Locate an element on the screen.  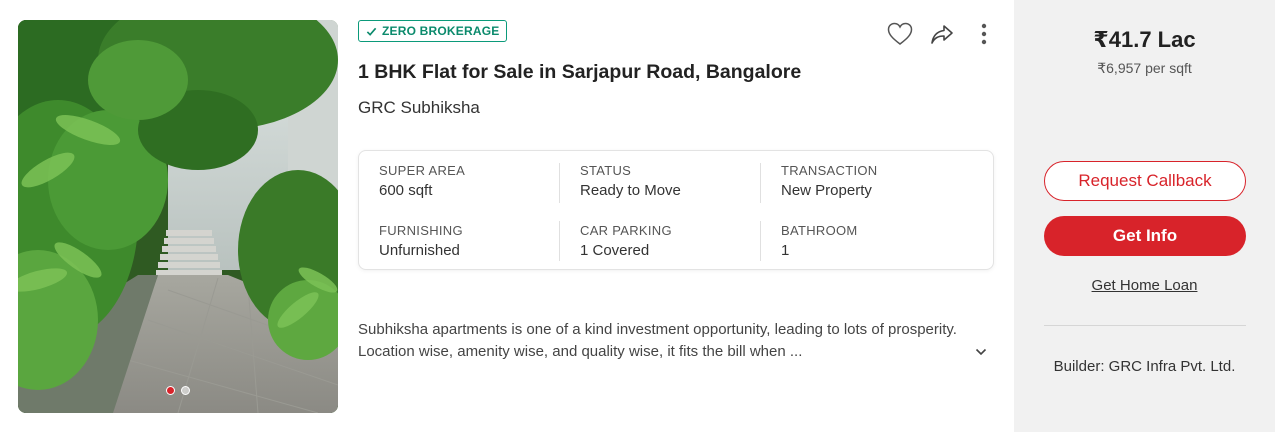
get-home-loan-link: Get Home Loan is located at coordinates (1144, 285).